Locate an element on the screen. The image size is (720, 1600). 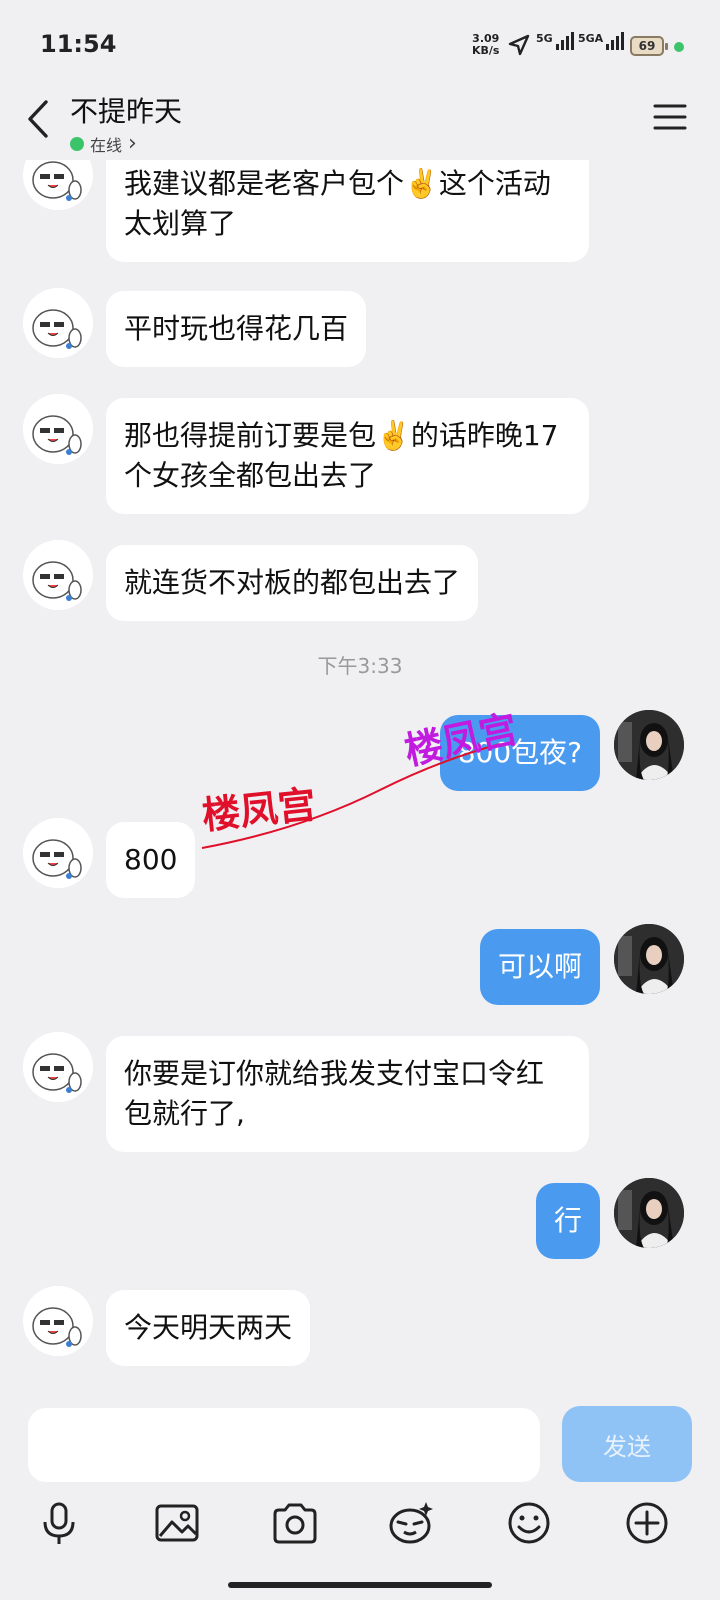
online-status: 在线 › is located at coordinates (103, 144).